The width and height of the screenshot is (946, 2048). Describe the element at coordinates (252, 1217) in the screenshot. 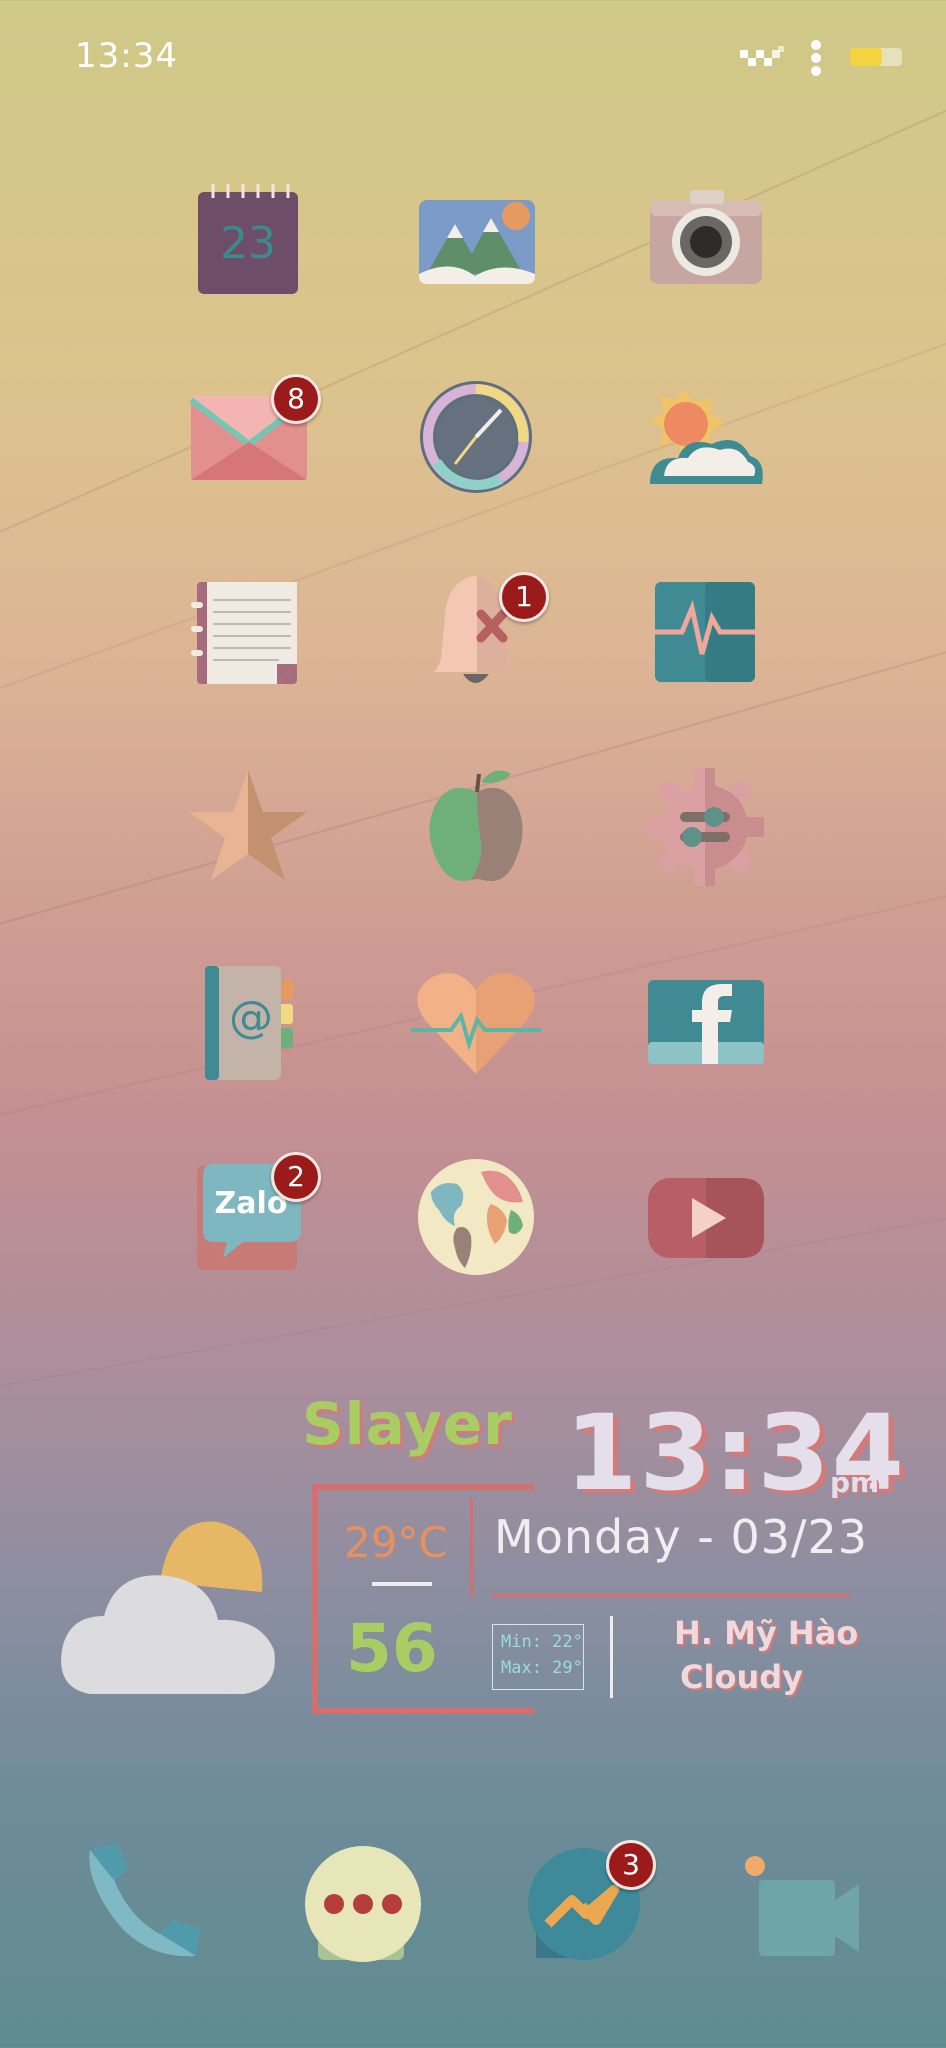

I see `zalo-app: Zalo 2` at that location.